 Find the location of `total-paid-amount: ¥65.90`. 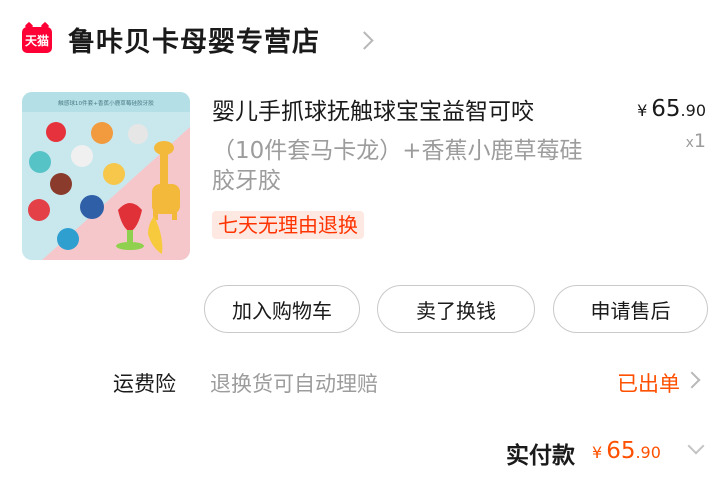

total-paid-amount: ¥65.90 is located at coordinates (626, 451).